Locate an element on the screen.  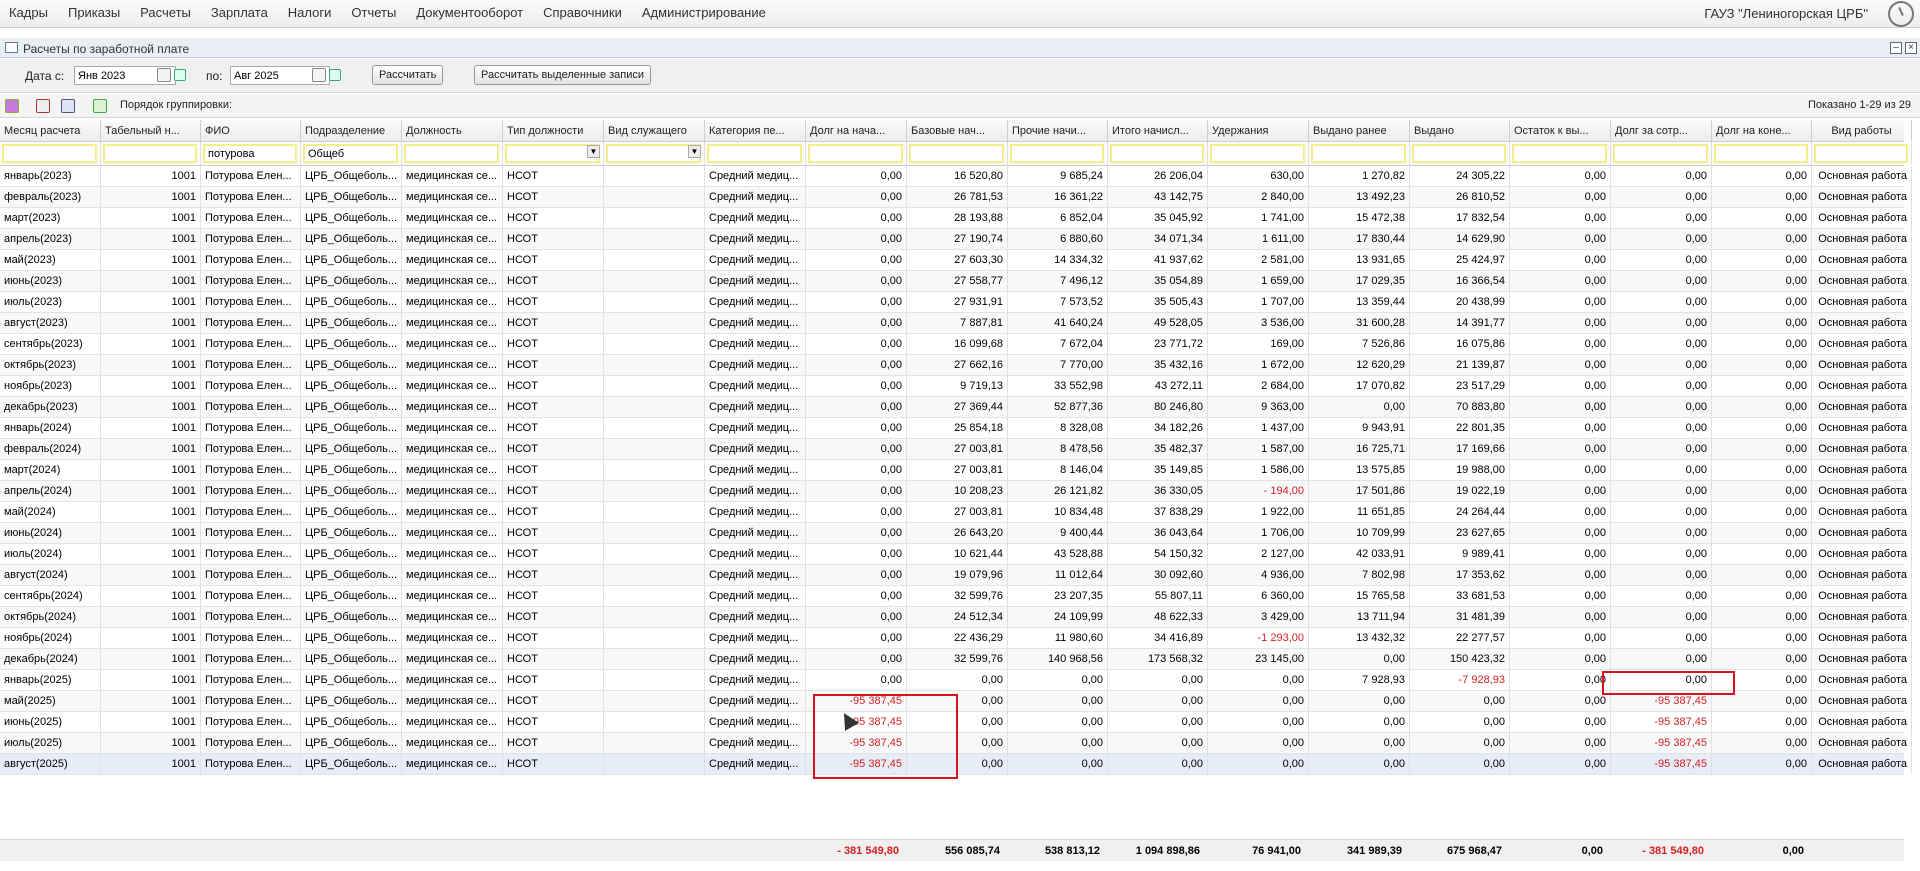
menu-item: Справочники is located at coordinates (582, 12).